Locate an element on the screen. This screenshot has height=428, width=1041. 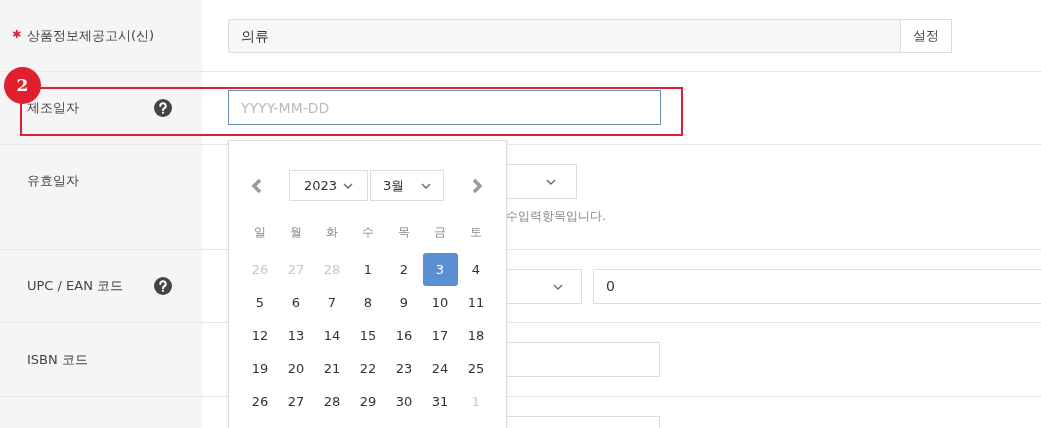
day-cell: 20 is located at coordinates (296, 368).